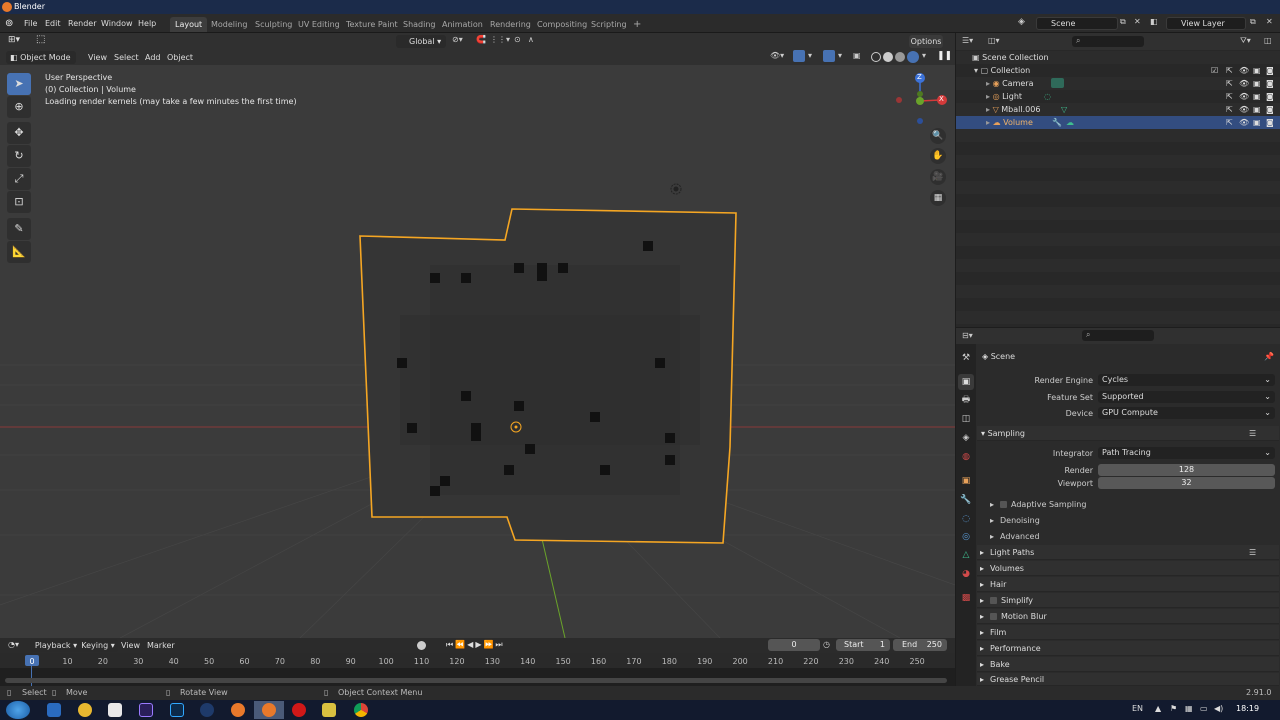 The height and width of the screenshot is (720, 1280). Describe the element at coordinates (1133, 504) in the screenshot. I see `adaptive-sampling-subpanel: ▸ Adaptive Sampling` at that location.